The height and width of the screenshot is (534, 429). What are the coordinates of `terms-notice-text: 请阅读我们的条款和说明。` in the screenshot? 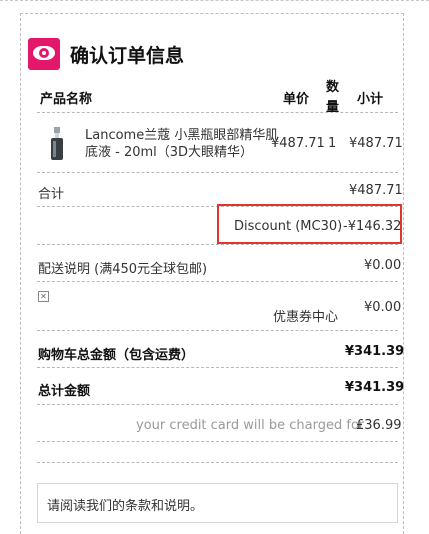 It's located at (125, 504).